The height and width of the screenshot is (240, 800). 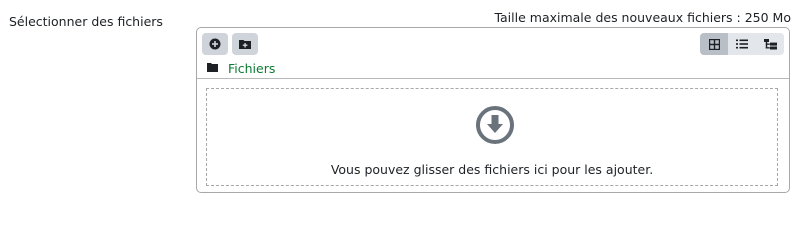 I want to click on view-icons-button, so click(x=714, y=44).